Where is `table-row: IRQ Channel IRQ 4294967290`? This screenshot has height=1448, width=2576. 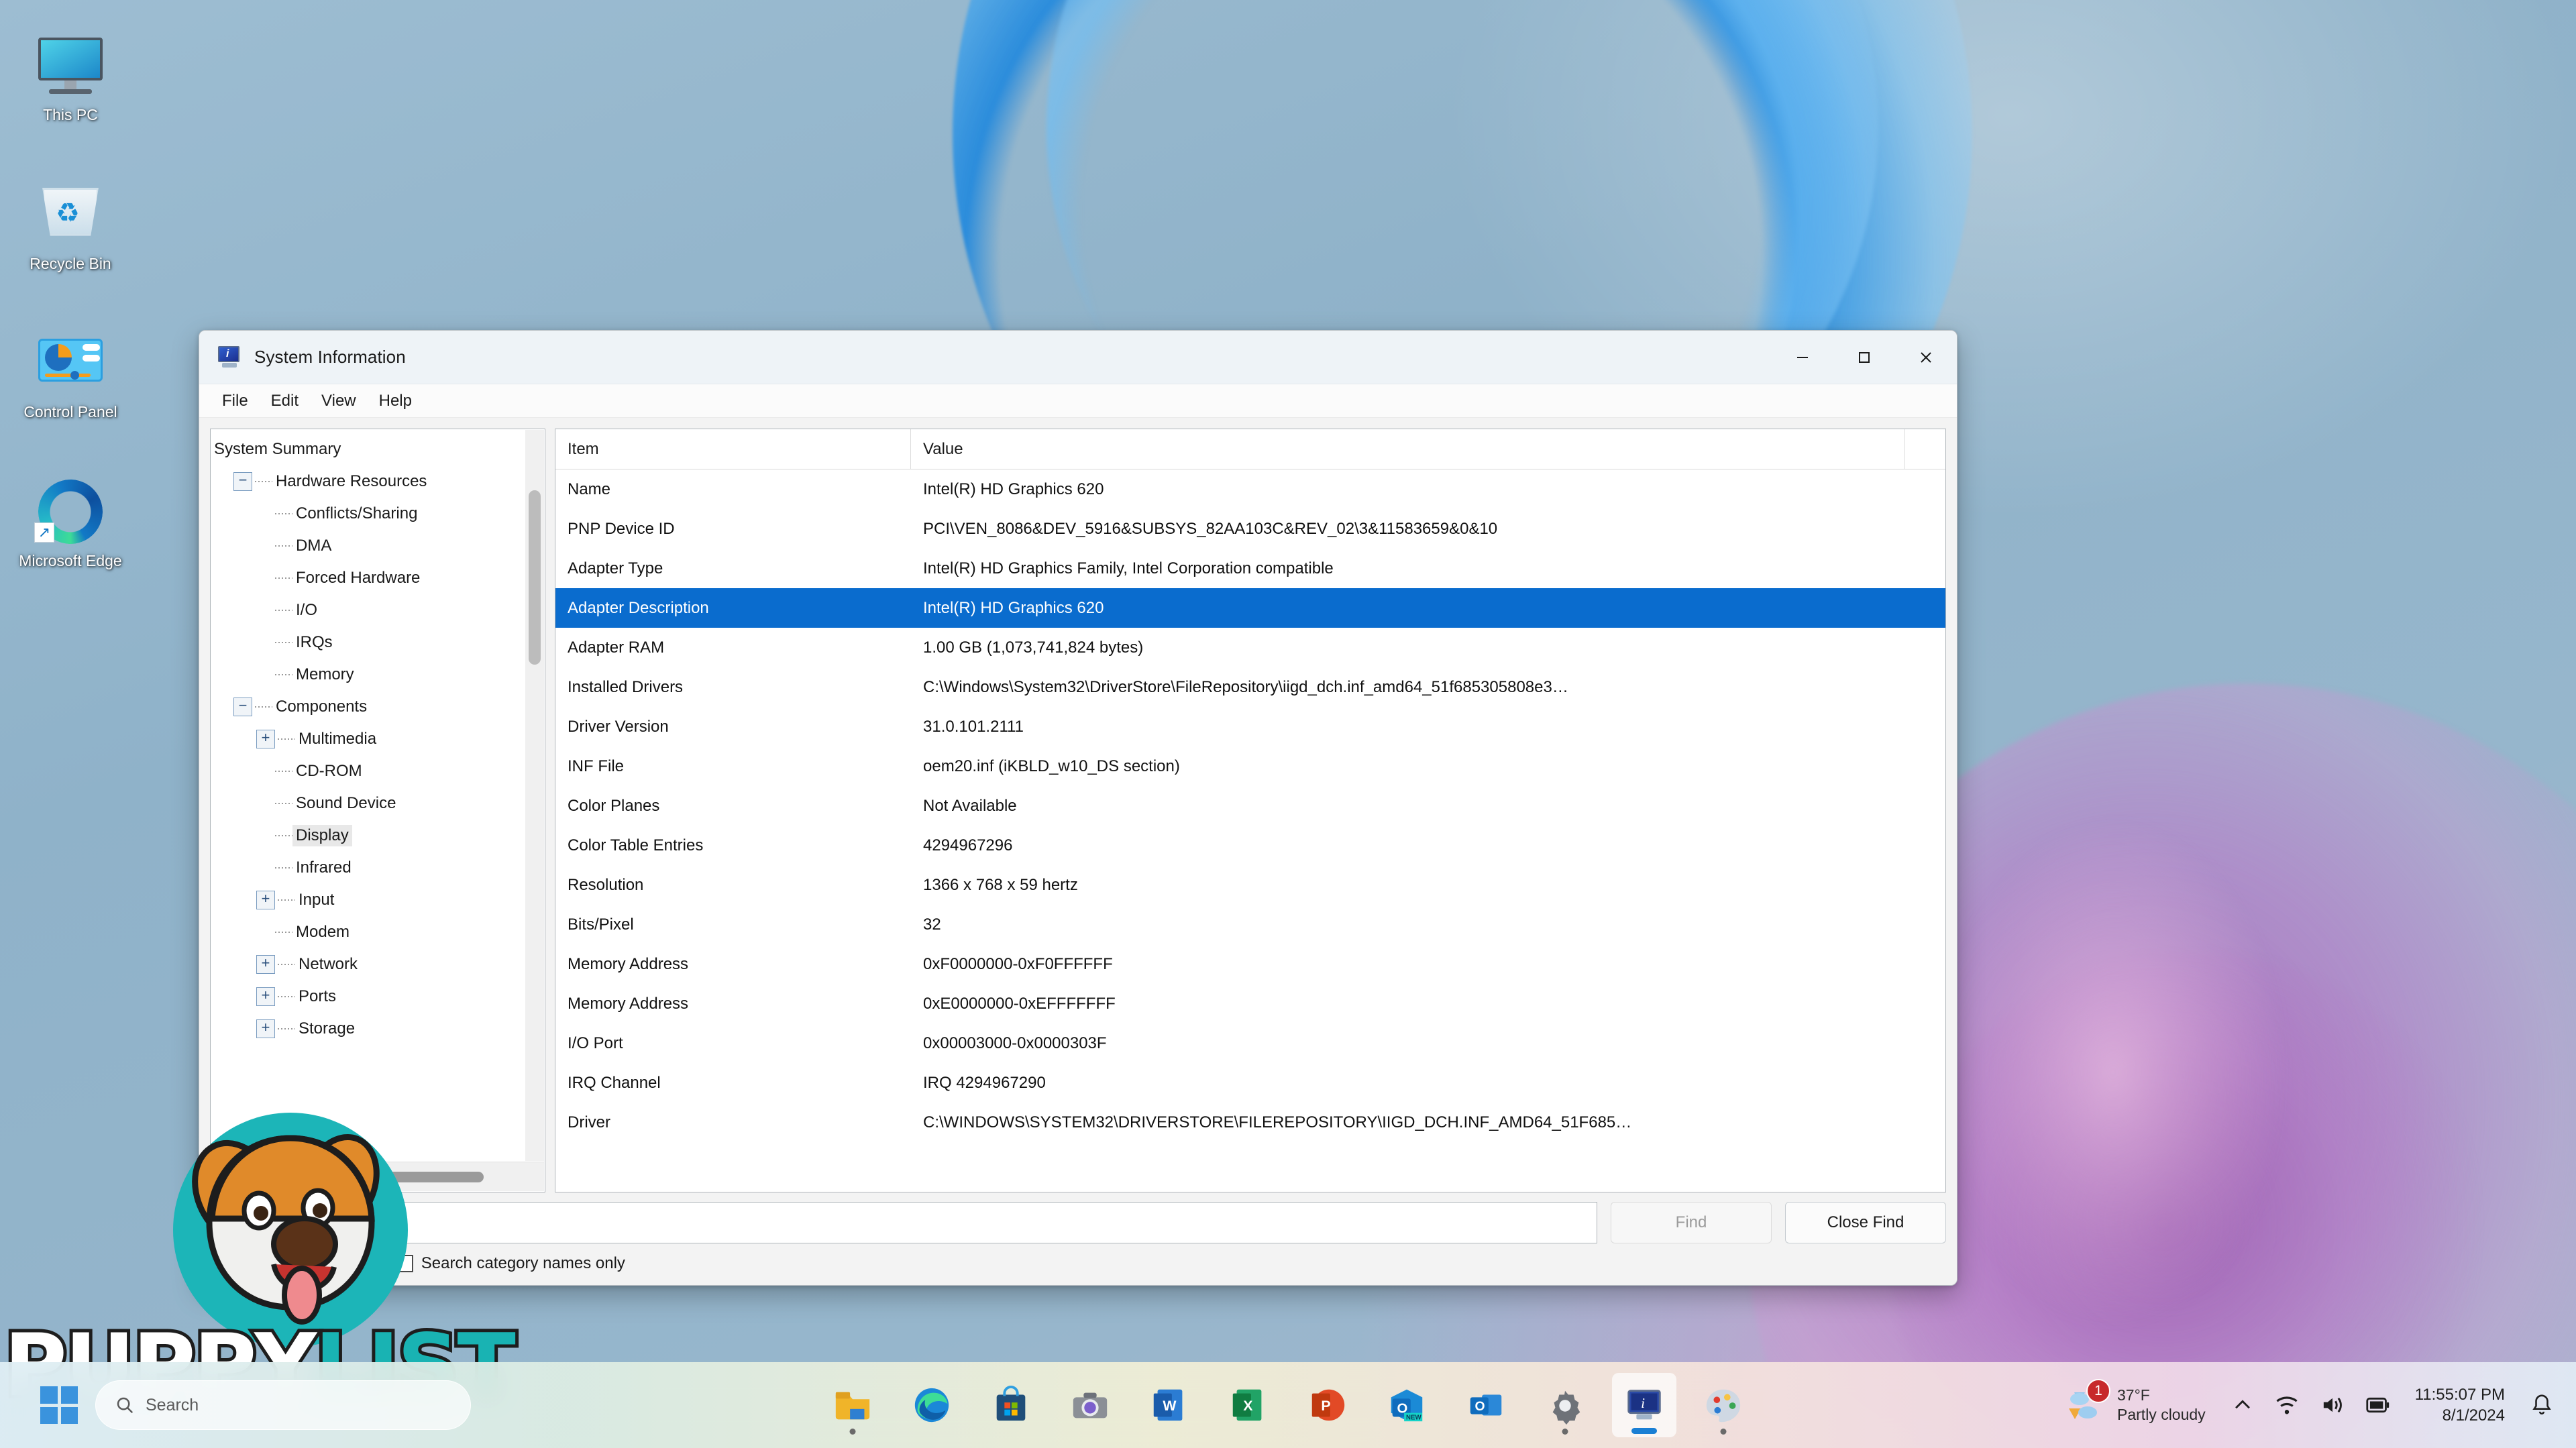
table-row: IRQ Channel IRQ 4294967290 is located at coordinates (1250, 1083).